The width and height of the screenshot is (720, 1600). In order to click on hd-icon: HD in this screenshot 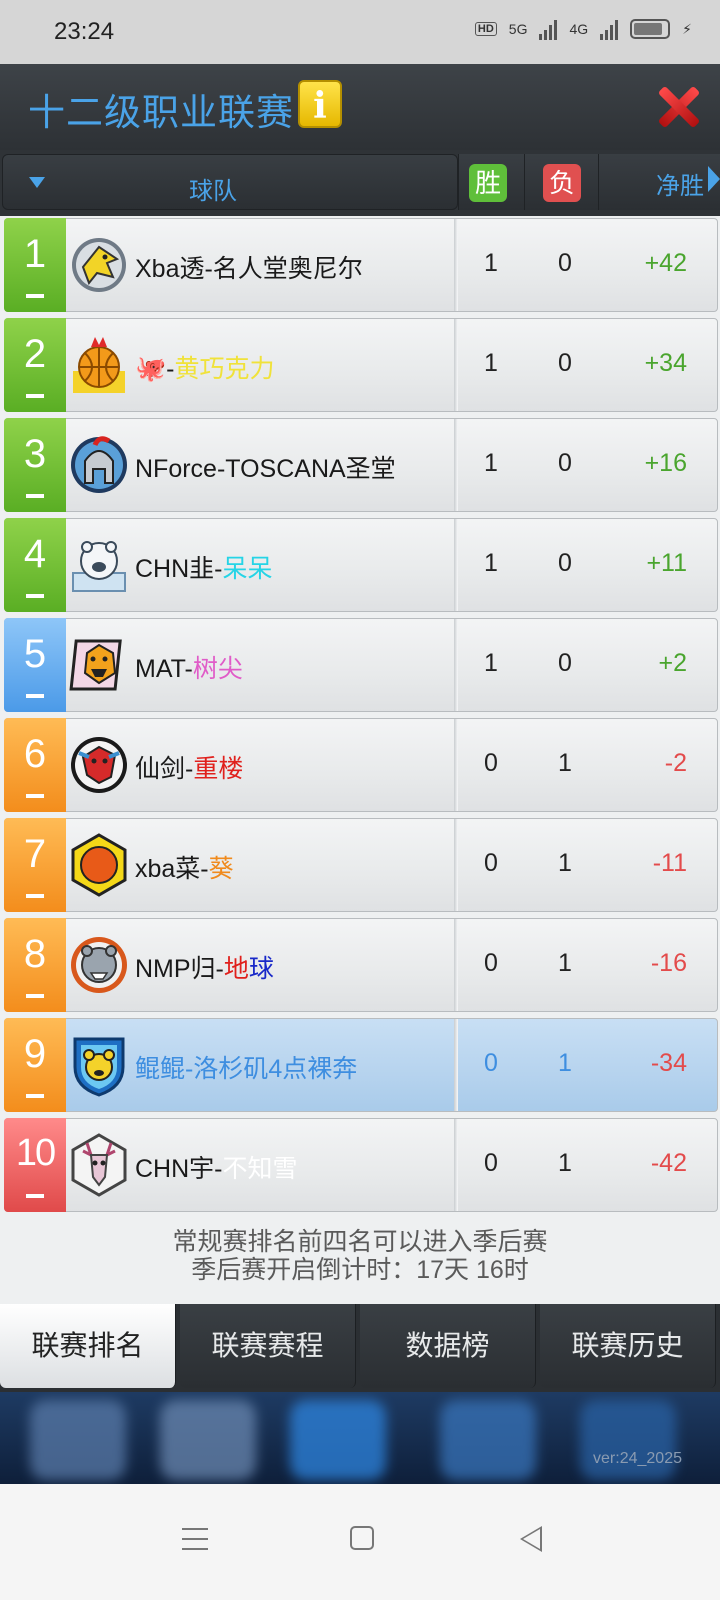, I will do `click(485, 29)`.